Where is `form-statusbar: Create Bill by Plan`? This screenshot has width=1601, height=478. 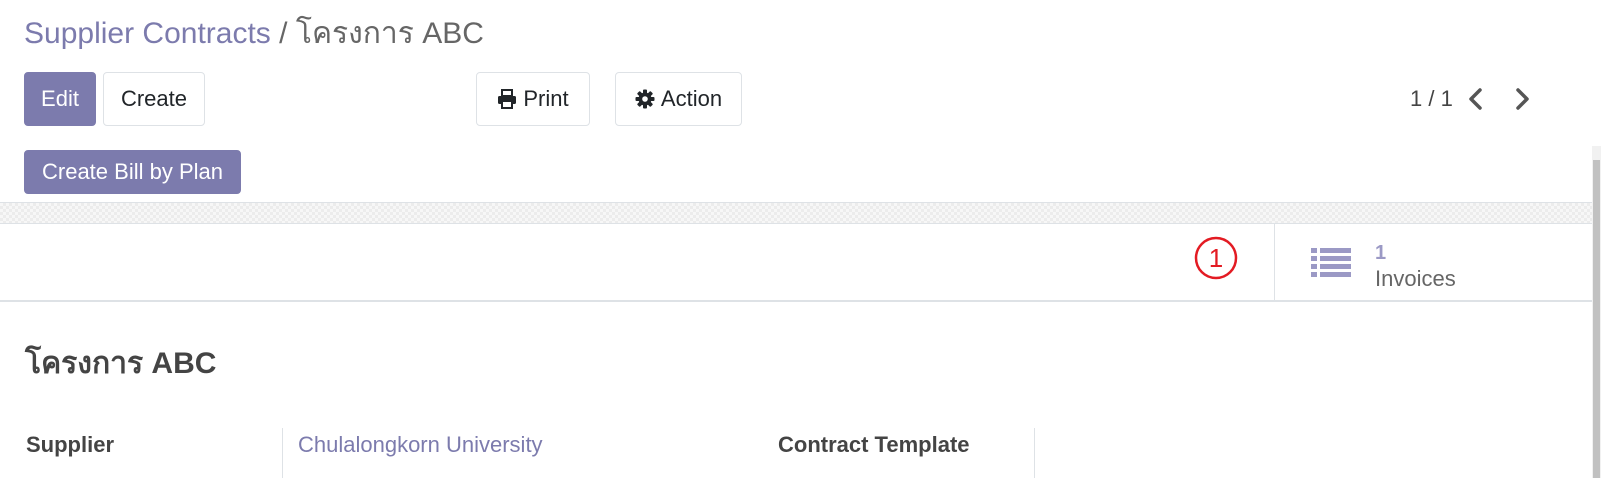 form-statusbar: Create Bill by Plan is located at coordinates (800, 174).